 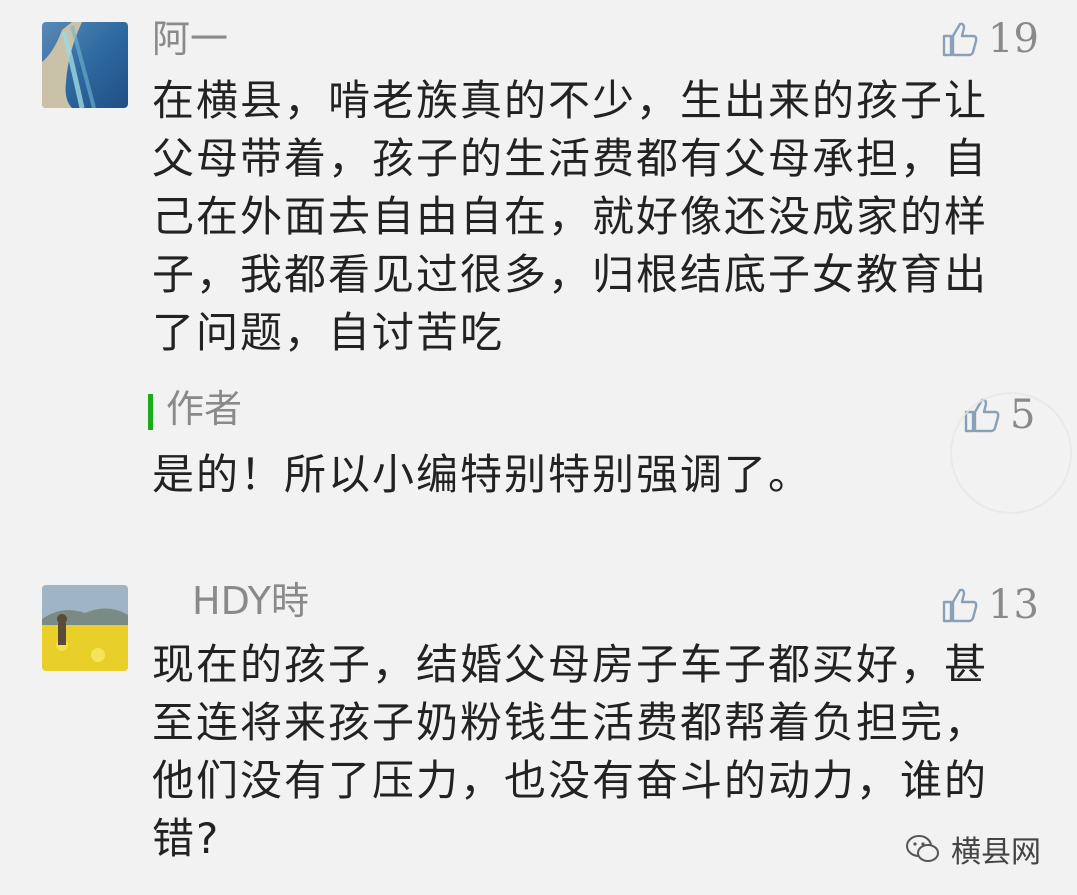 I want to click on reply-author-label: 作者, so click(x=204, y=409).